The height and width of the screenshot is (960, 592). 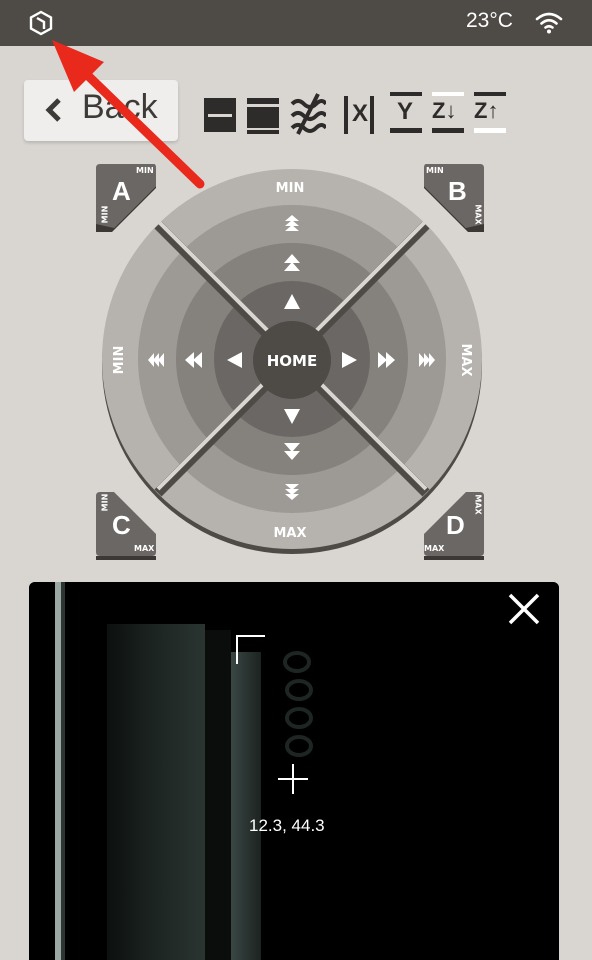 What do you see at coordinates (41, 23) in the screenshot?
I see `app-logo-icon` at bounding box center [41, 23].